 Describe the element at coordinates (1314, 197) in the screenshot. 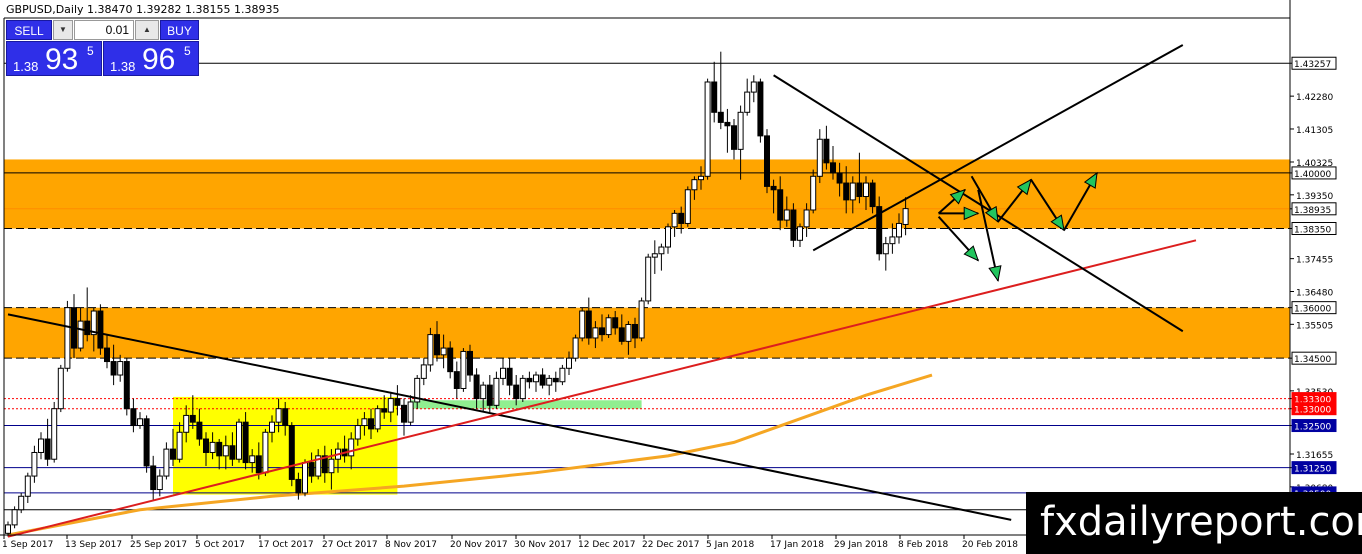

I see `y-tick-label: 1.39350` at that location.